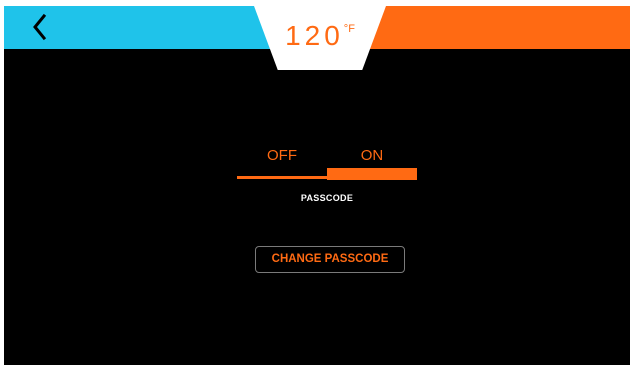 The width and height of the screenshot is (634, 369). I want to click on toggle-on-option: ON, so click(372, 155).